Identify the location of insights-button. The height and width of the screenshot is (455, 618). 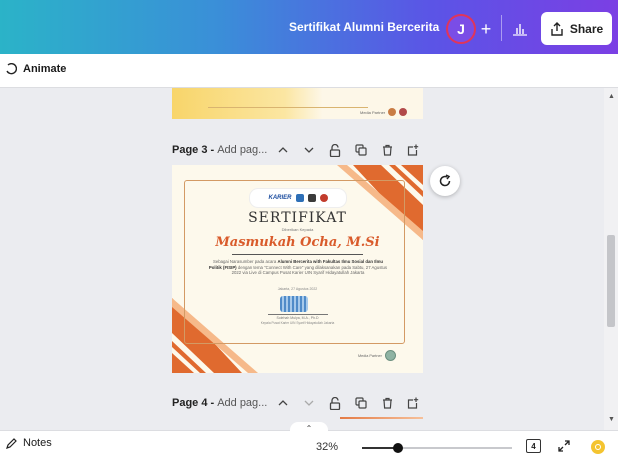
(520, 29).